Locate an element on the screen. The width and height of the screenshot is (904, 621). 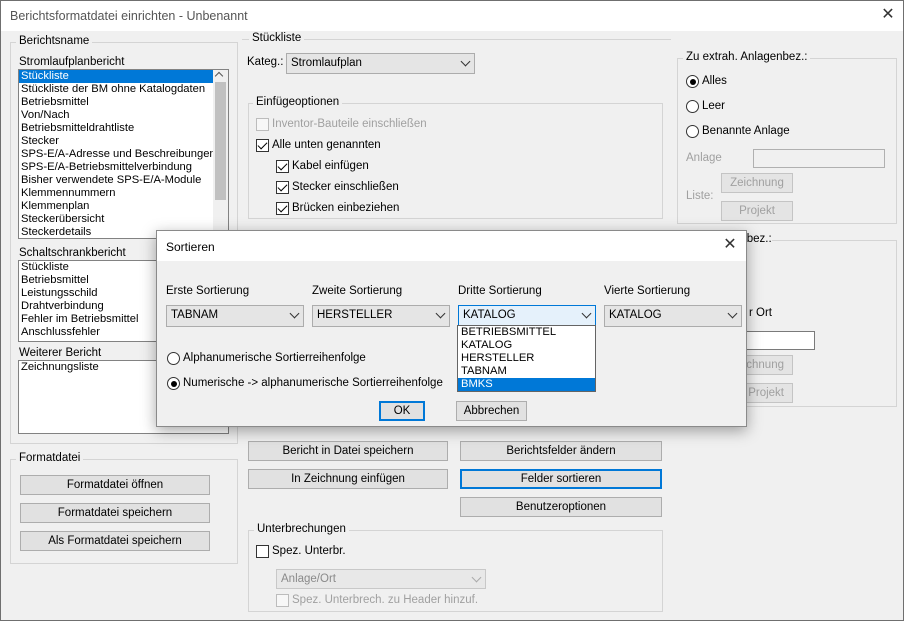
list-item: Stecker is located at coordinates (123, 141).